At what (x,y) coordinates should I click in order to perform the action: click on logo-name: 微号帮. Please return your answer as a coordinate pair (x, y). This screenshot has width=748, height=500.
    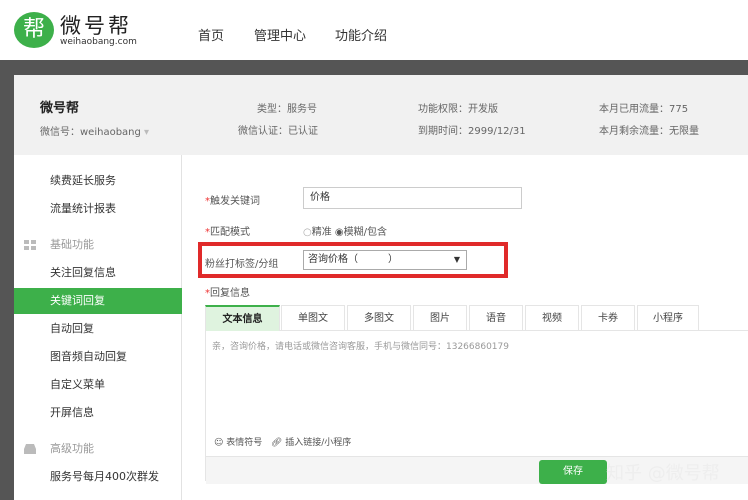
    Looking at the image, I should click on (96, 26).